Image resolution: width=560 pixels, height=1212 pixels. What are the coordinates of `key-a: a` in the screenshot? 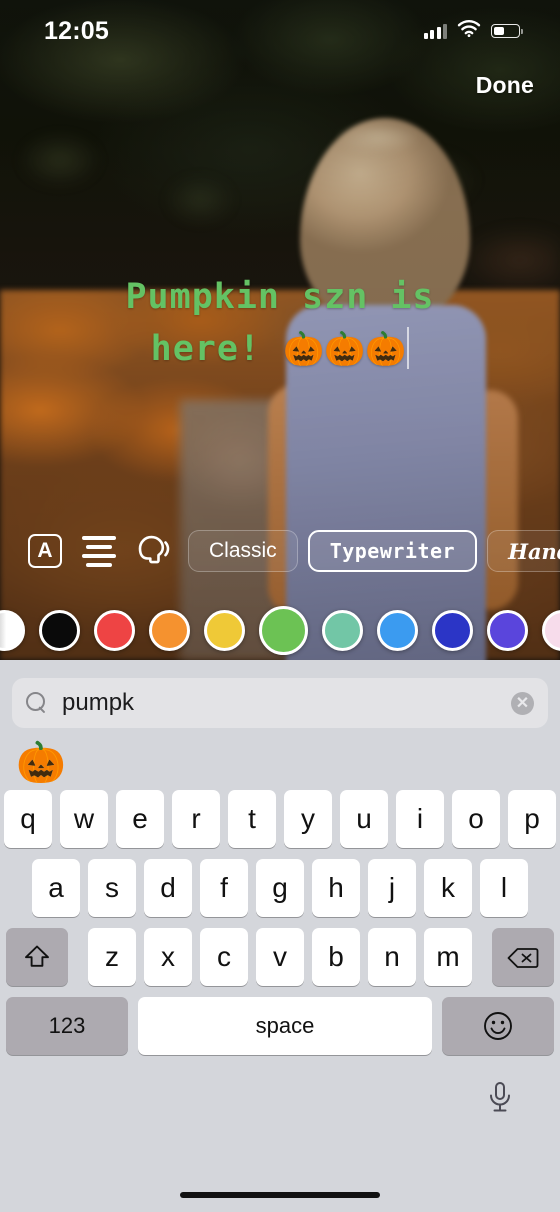 It's located at (56, 888).